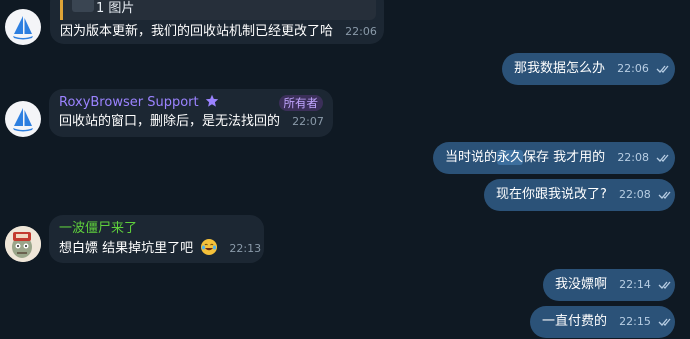 The height and width of the screenshot is (339, 690). Describe the element at coordinates (218, 10) in the screenshot. I see `quoted-image-reply: 1 图片` at that location.